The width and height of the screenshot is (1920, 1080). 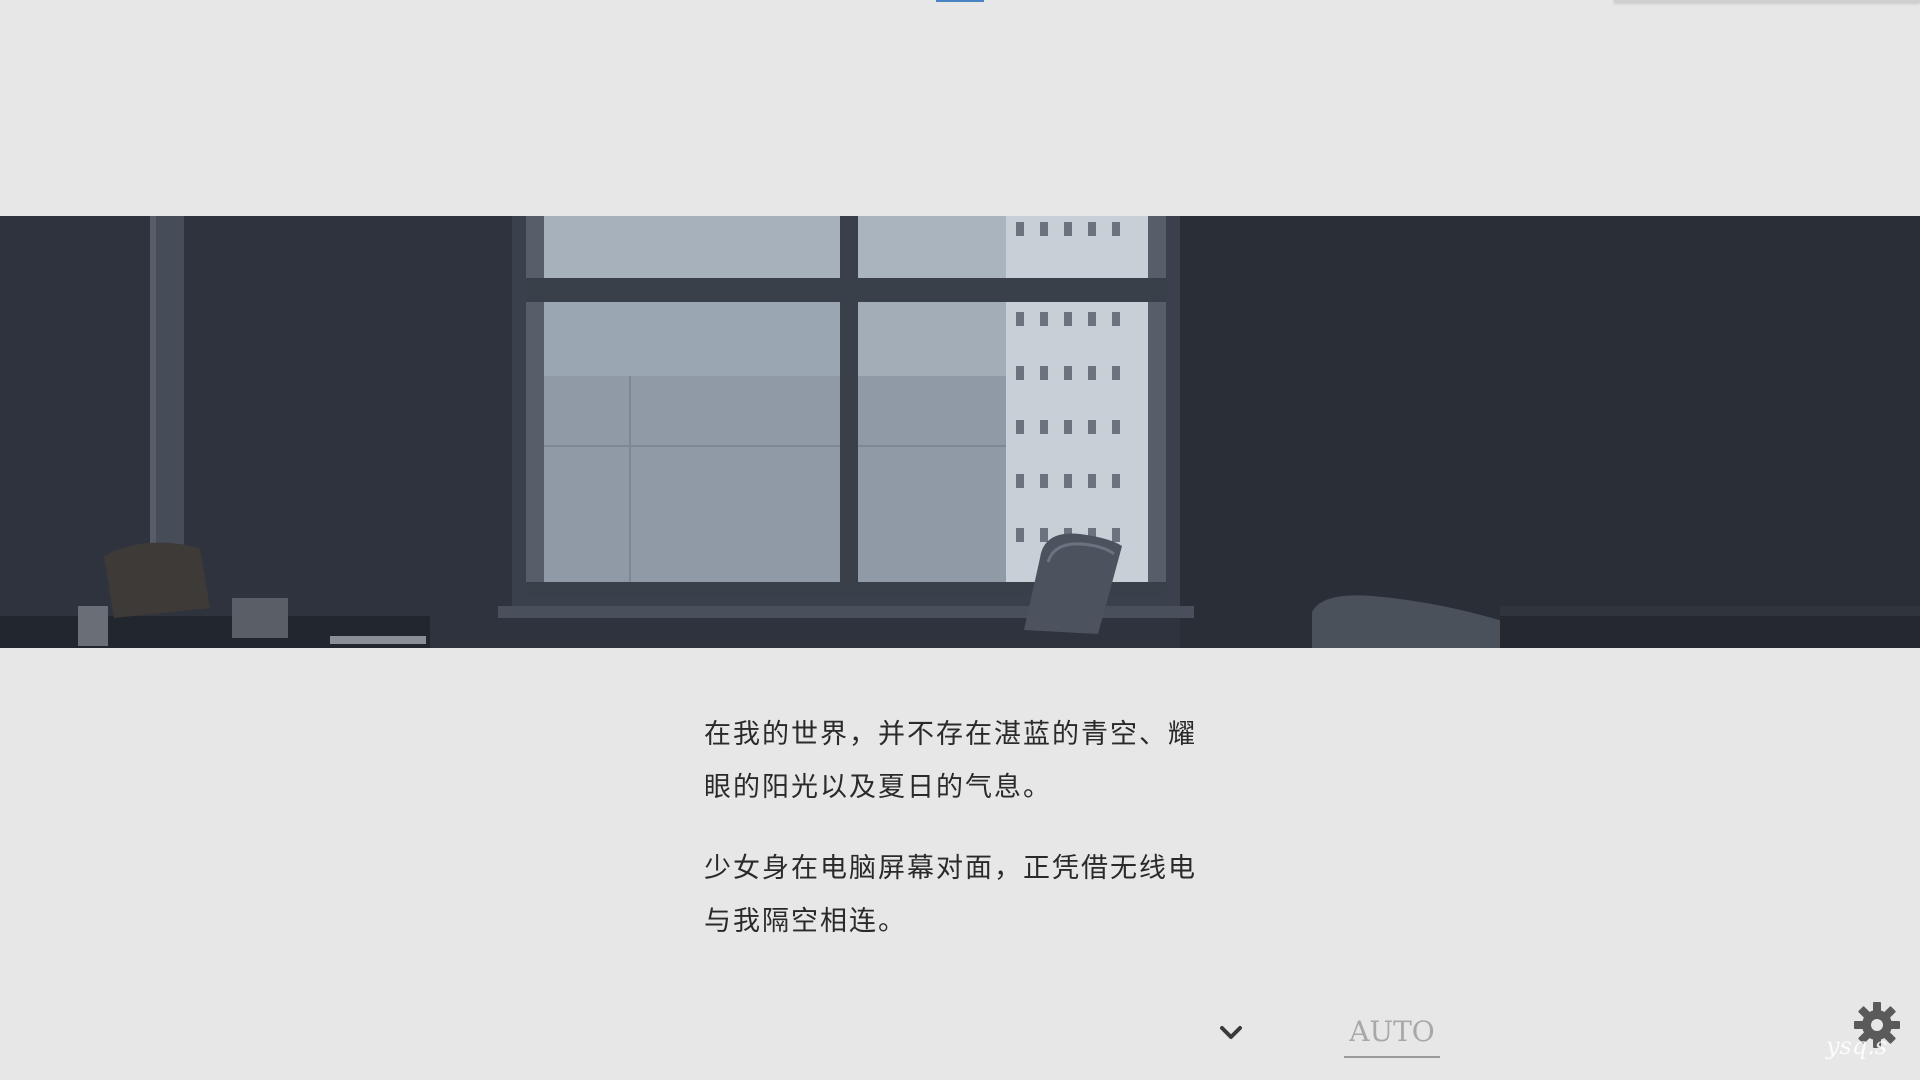 What do you see at coordinates (878, 787) in the screenshot?
I see `dialogue-line: 眼的阳光以及夏日的气息。` at bounding box center [878, 787].